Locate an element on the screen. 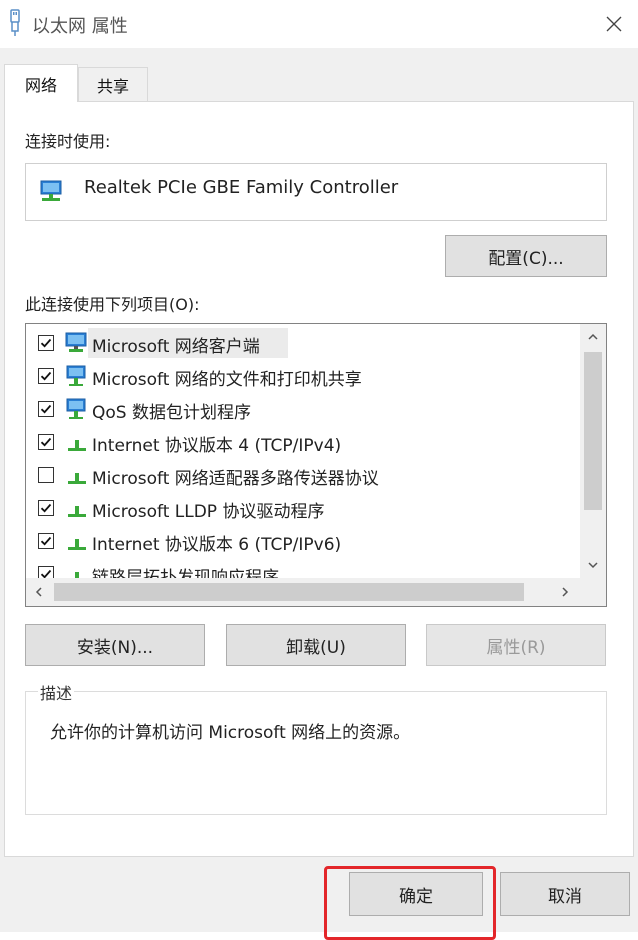 The width and height of the screenshot is (638, 940). uninstall-button: 卸载(U) is located at coordinates (316, 645).